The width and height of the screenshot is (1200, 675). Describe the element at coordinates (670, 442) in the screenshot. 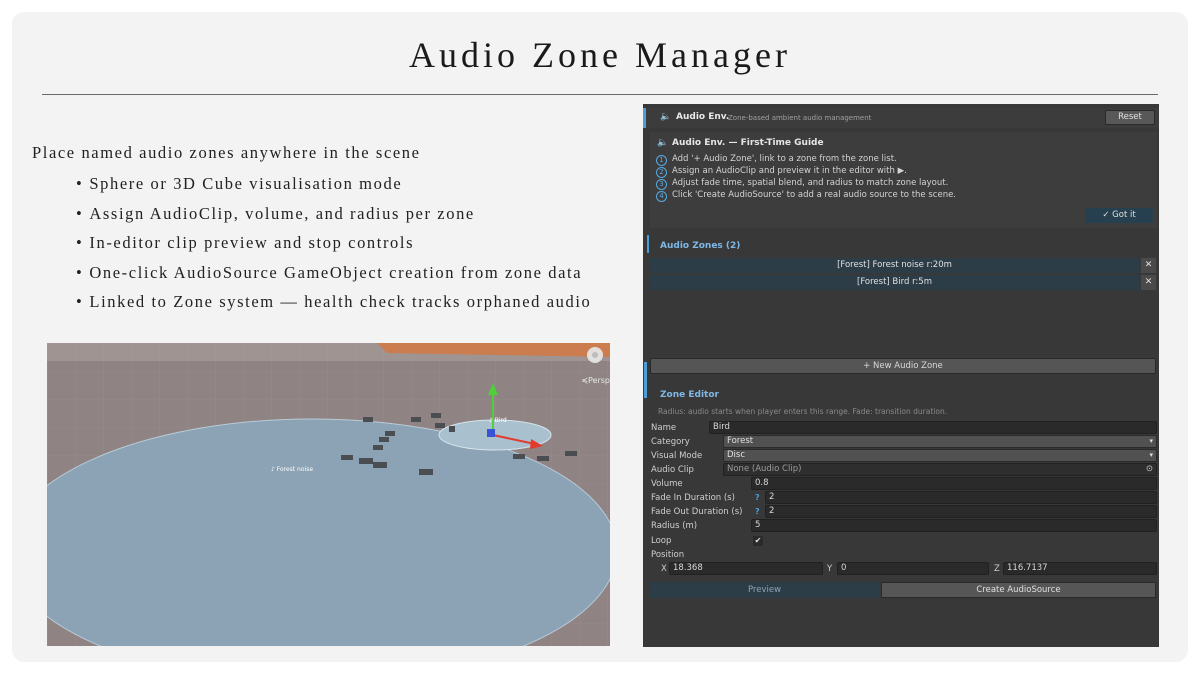

I see `category-label: Category` at that location.